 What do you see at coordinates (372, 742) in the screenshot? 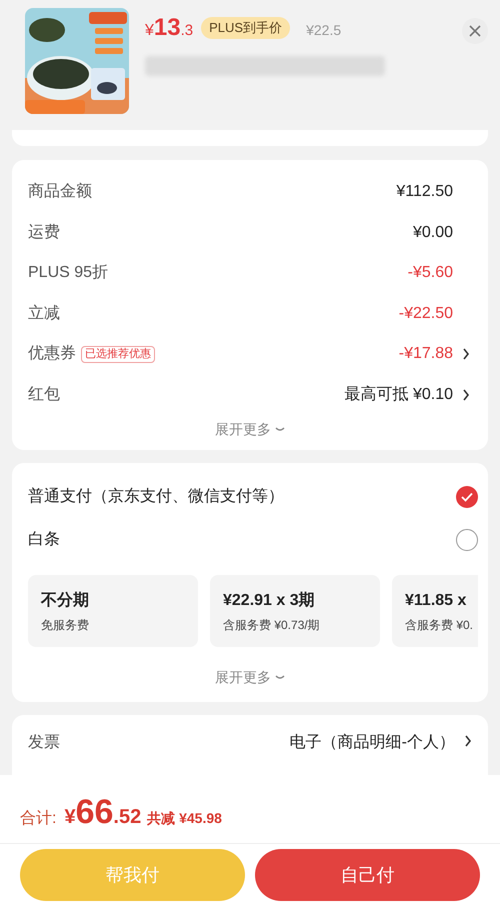
I see `row-value: 电子（商品明细-个人）` at bounding box center [372, 742].